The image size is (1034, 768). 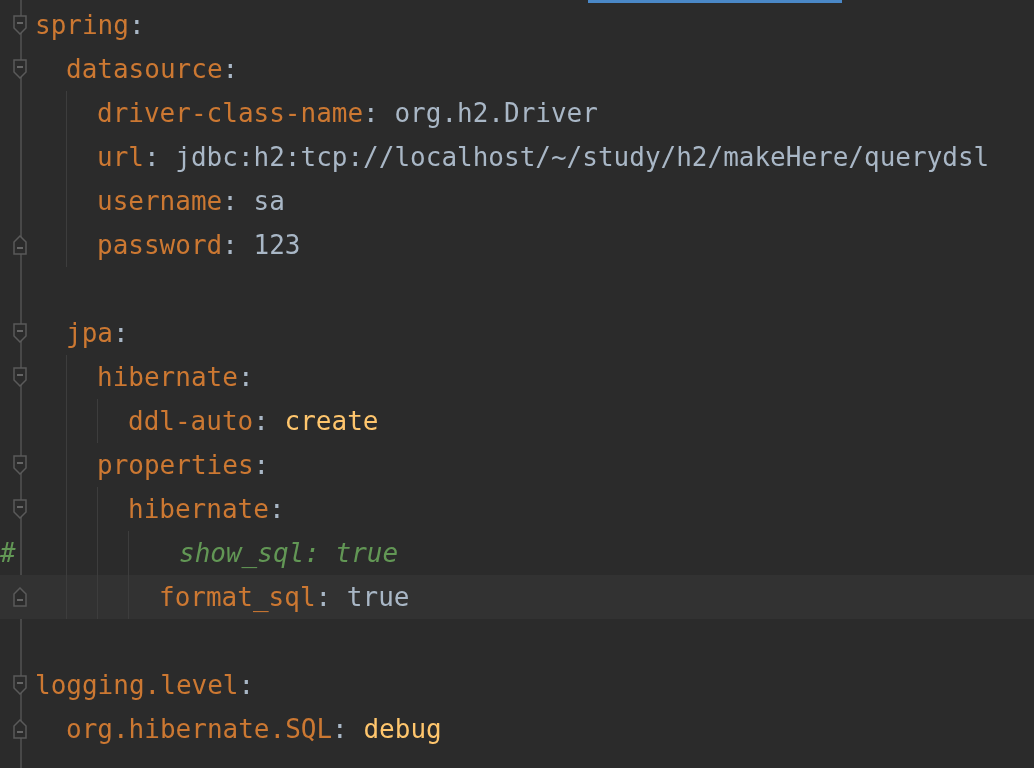 I want to click on commented-line: show_sql: true, so click(x=288, y=553).